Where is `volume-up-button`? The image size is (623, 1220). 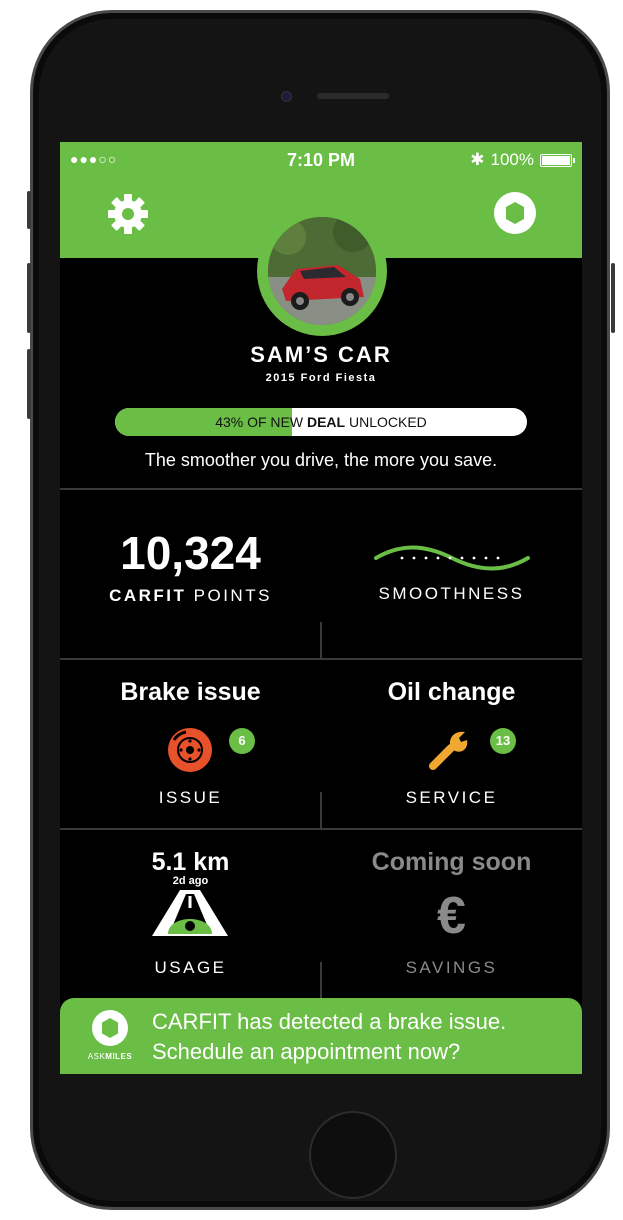 volume-up-button is located at coordinates (29, 298).